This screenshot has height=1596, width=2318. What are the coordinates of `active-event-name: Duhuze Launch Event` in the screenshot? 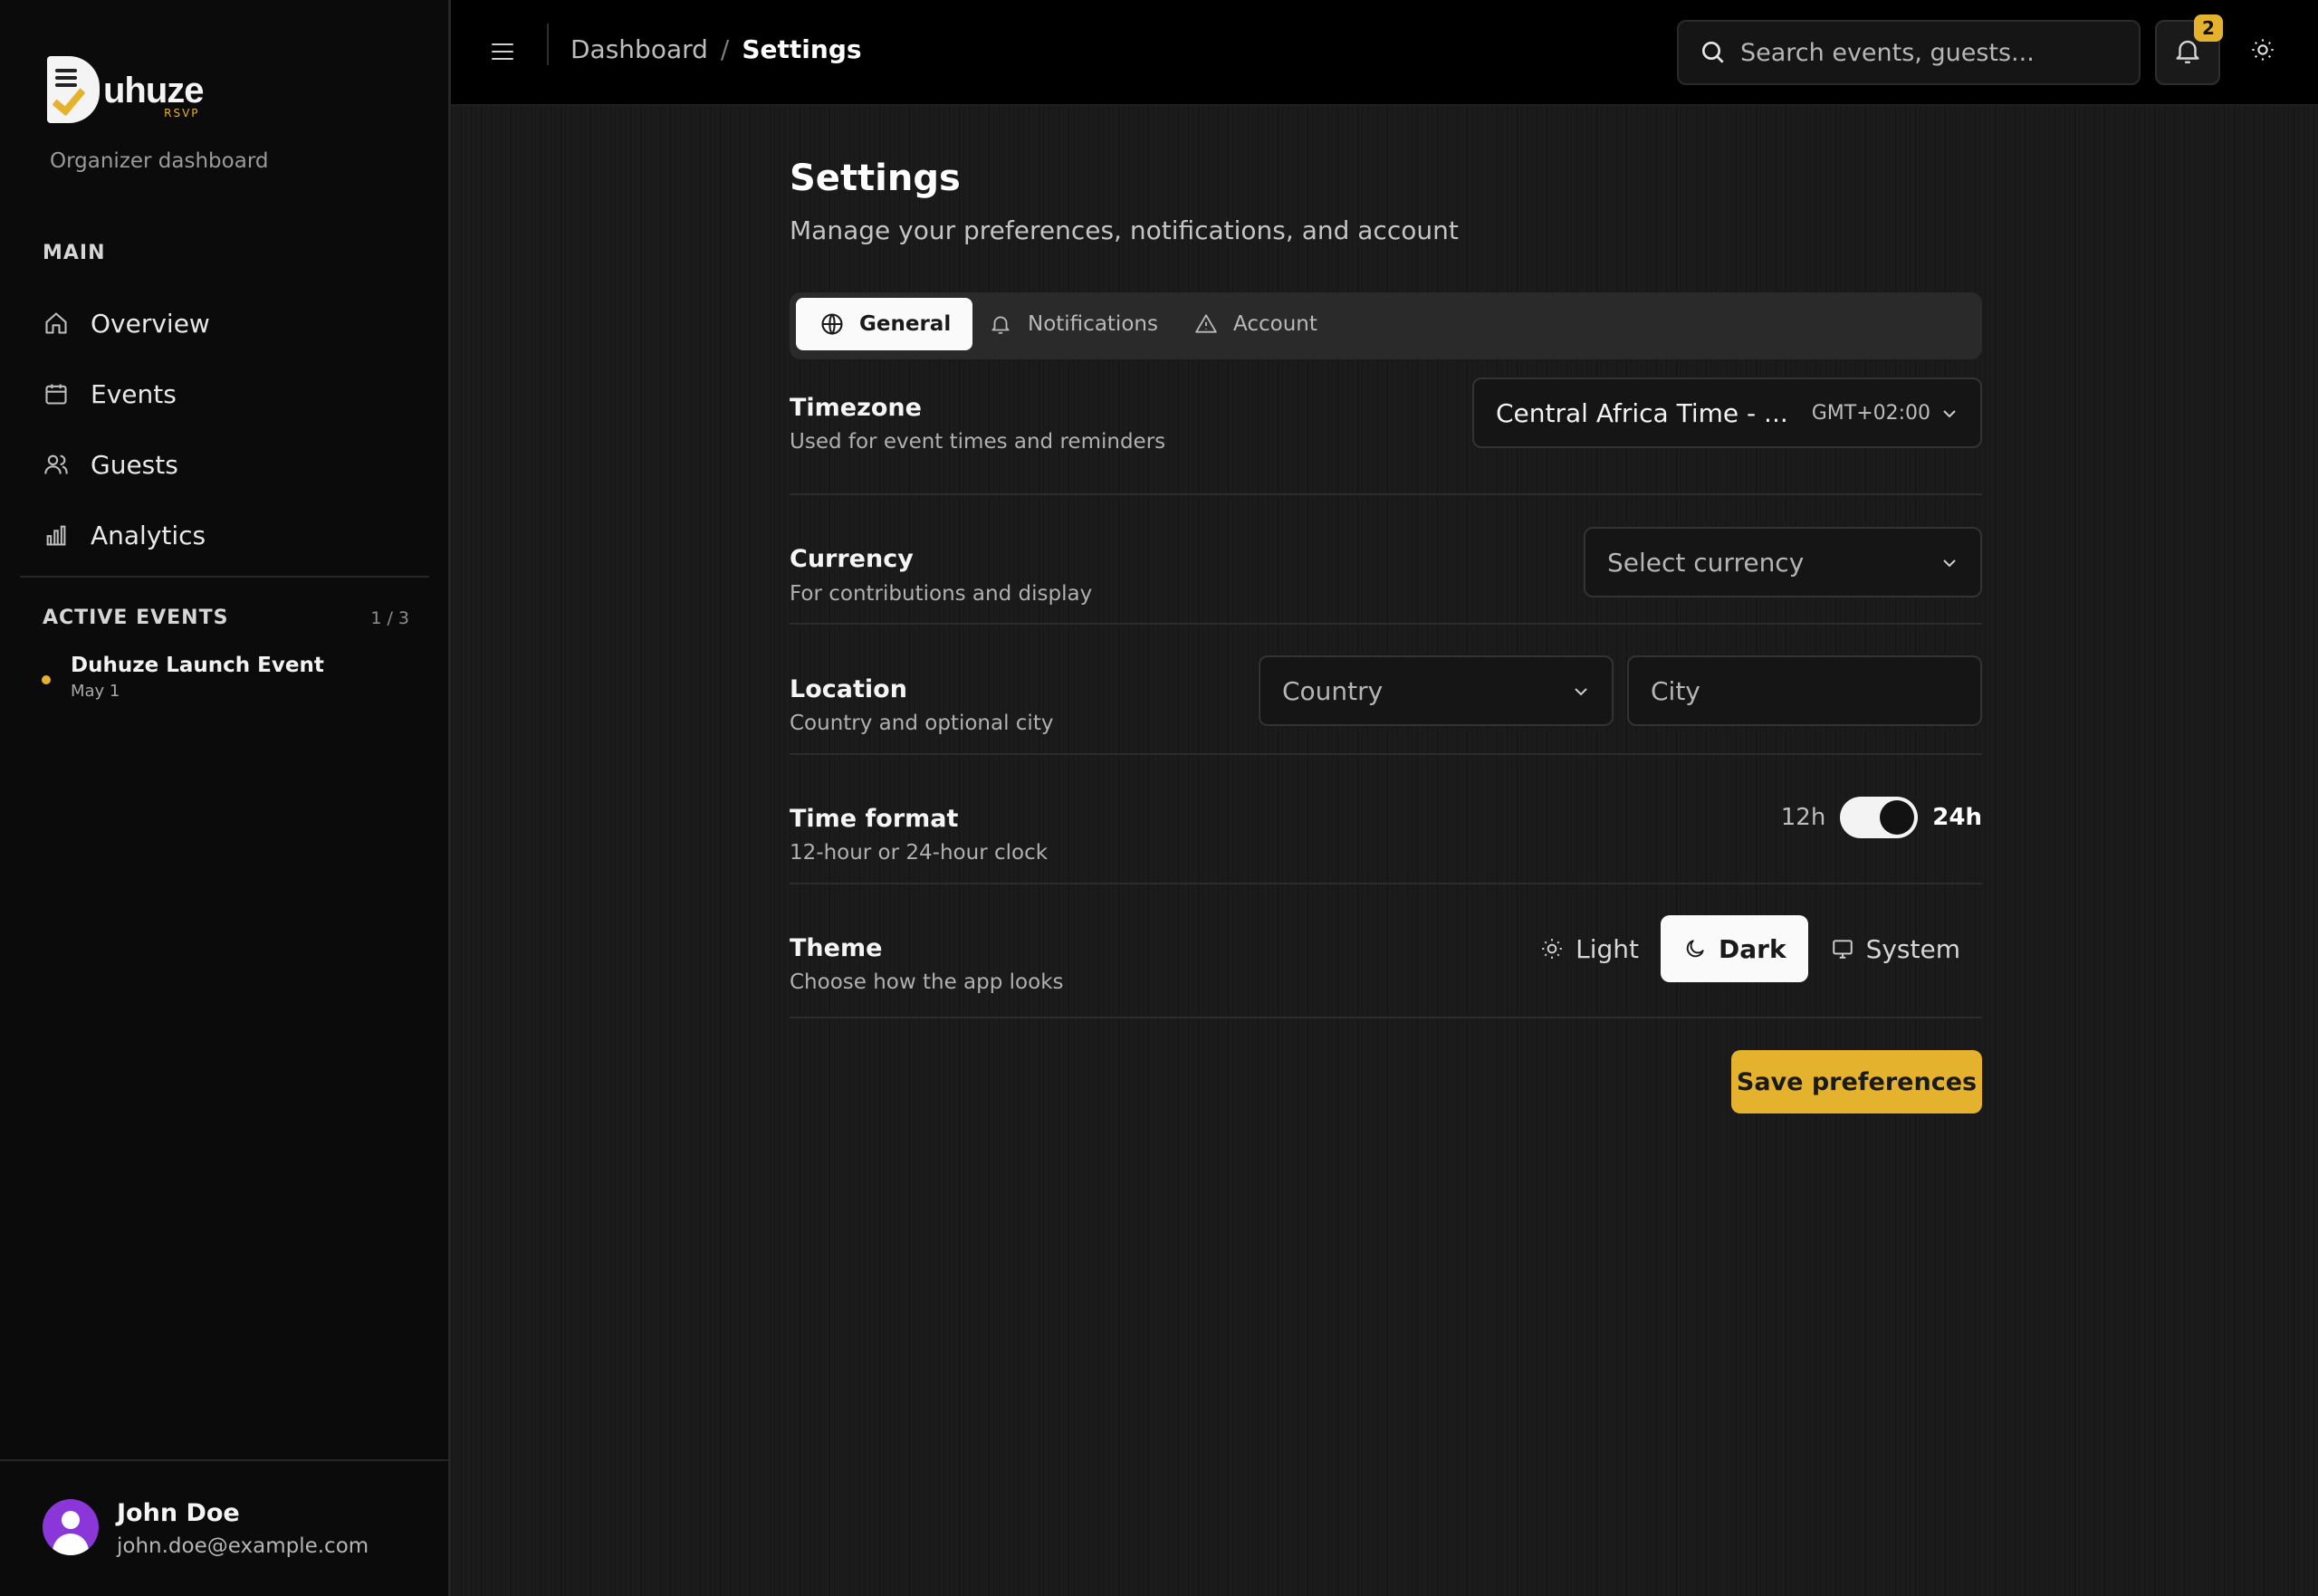 It's located at (197, 665).